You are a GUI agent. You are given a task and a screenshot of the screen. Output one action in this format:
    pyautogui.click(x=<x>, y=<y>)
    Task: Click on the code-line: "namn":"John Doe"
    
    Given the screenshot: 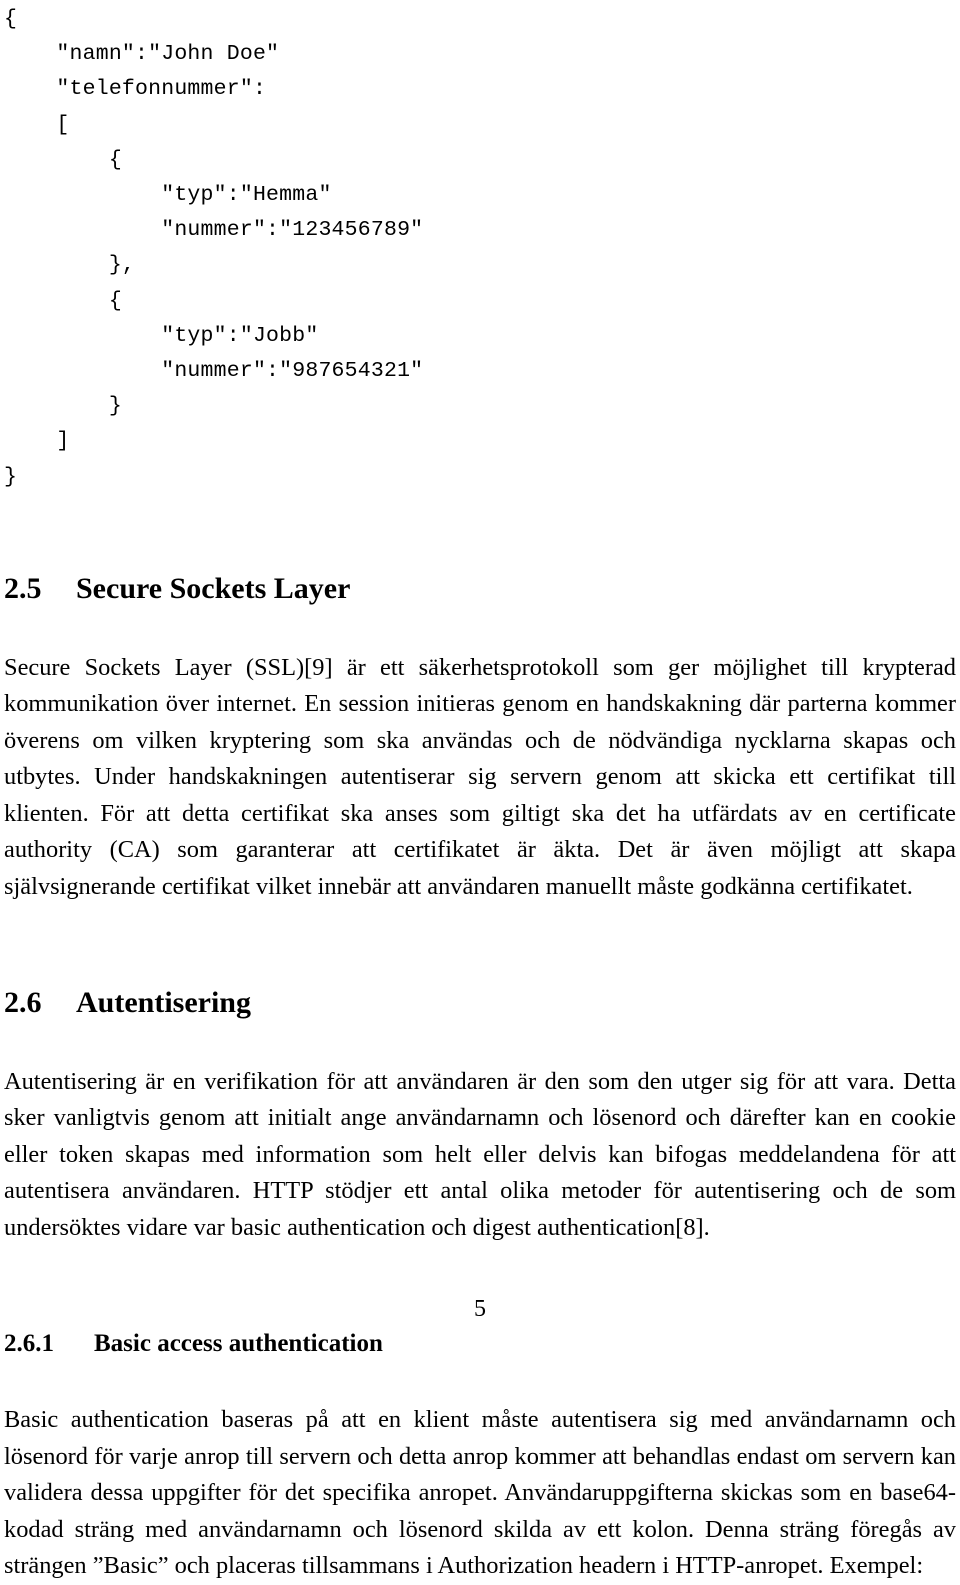 What is the action you would take?
    pyautogui.click(x=142, y=54)
    